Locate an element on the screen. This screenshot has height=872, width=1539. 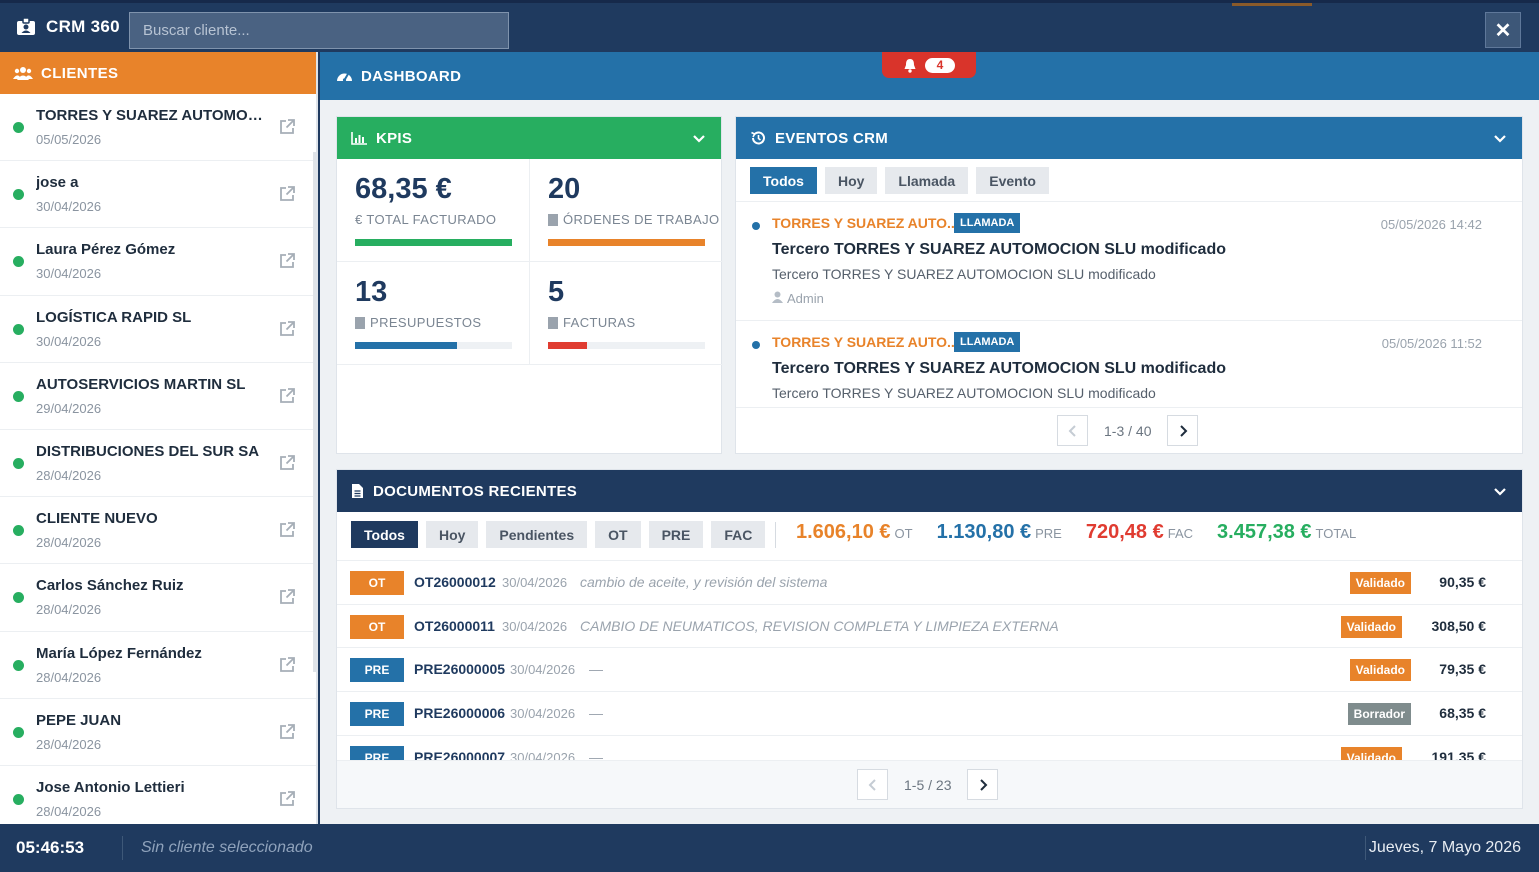
kpis-header: KPIS is located at coordinates (529, 138).